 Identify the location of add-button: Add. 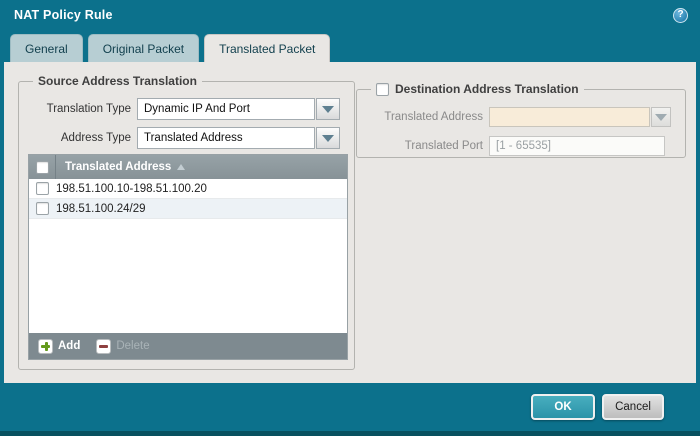
(59, 346).